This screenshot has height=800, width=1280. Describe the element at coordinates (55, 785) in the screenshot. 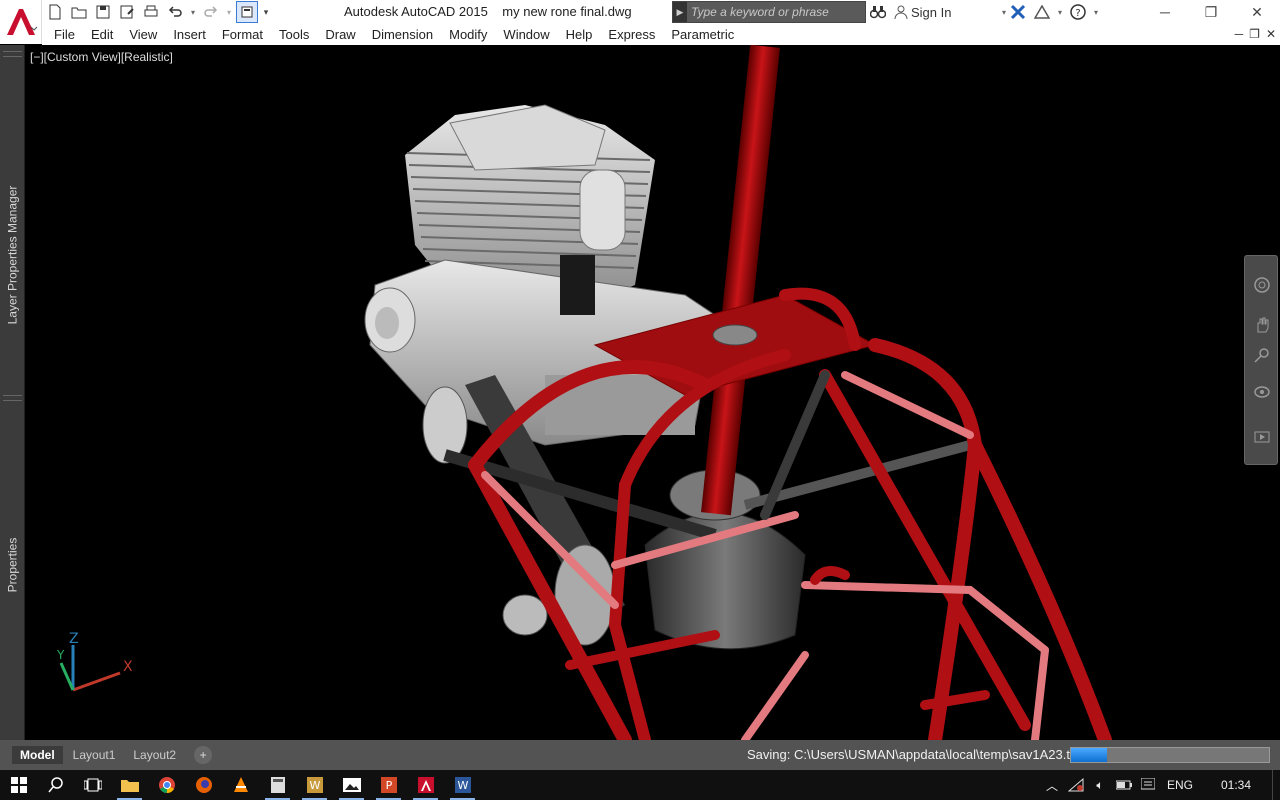

I see `search-icon` at that location.